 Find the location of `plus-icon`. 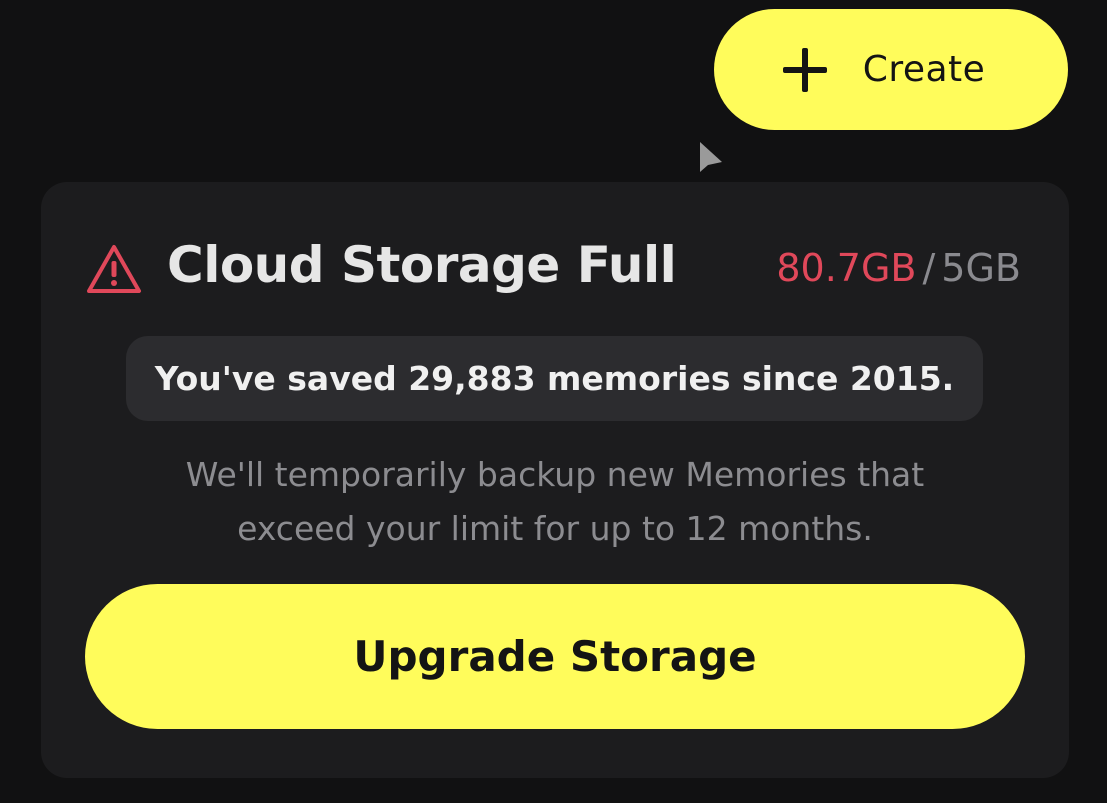

plus-icon is located at coordinates (804, 69).